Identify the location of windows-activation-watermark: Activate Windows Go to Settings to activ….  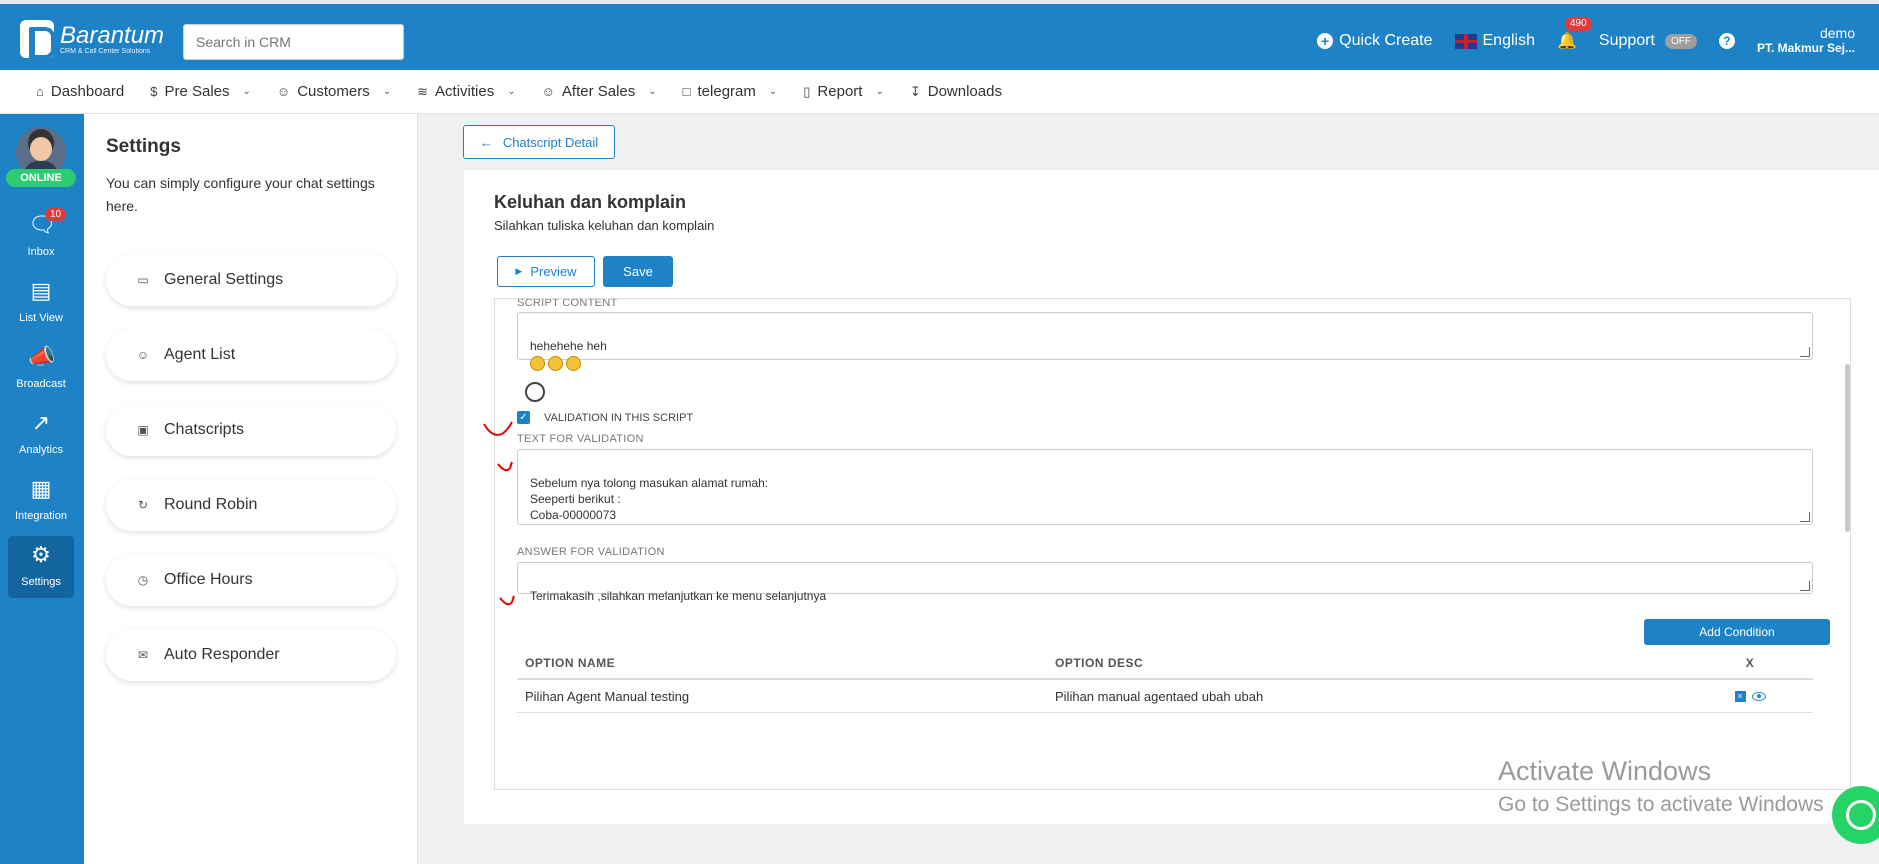
(1661, 786).